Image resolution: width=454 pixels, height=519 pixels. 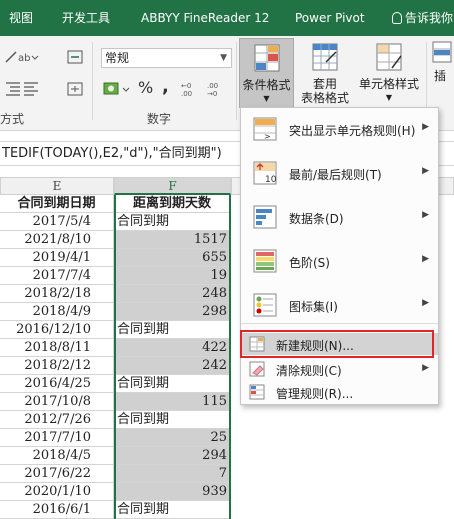 I want to click on table-row: 2017/6/22 7, so click(x=227, y=474).